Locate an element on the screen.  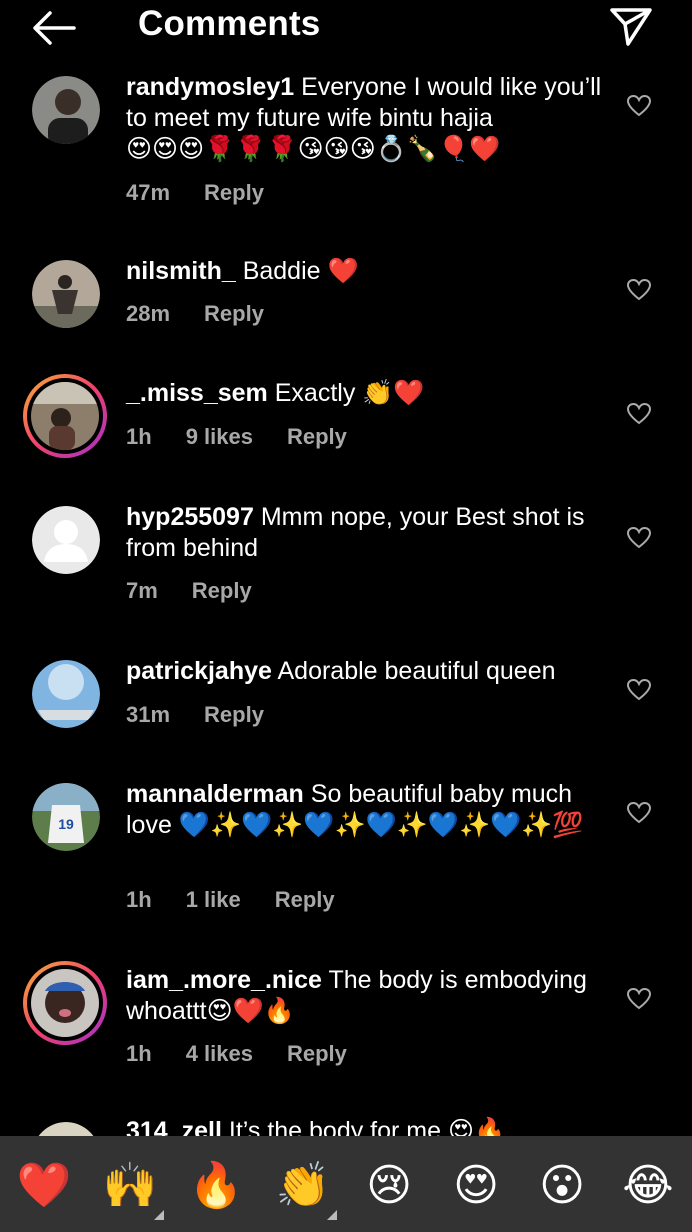
comment-body: 314_zell It’s the body for me 😍🔥 is located at coordinates (366, 1126).